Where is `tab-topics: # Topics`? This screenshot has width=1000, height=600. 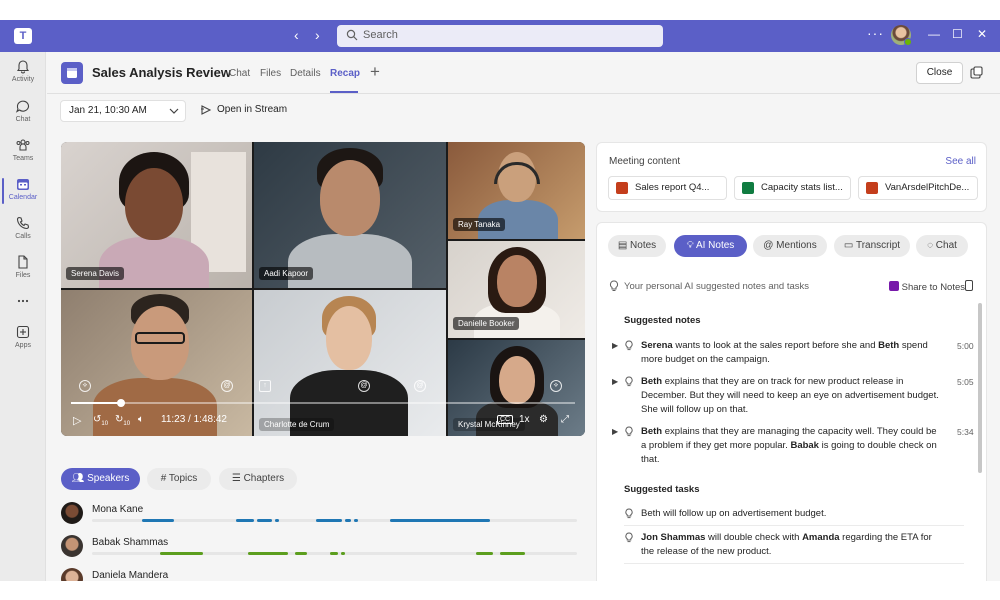 tab-topics: # Topics is located at coordinates (179, 479).